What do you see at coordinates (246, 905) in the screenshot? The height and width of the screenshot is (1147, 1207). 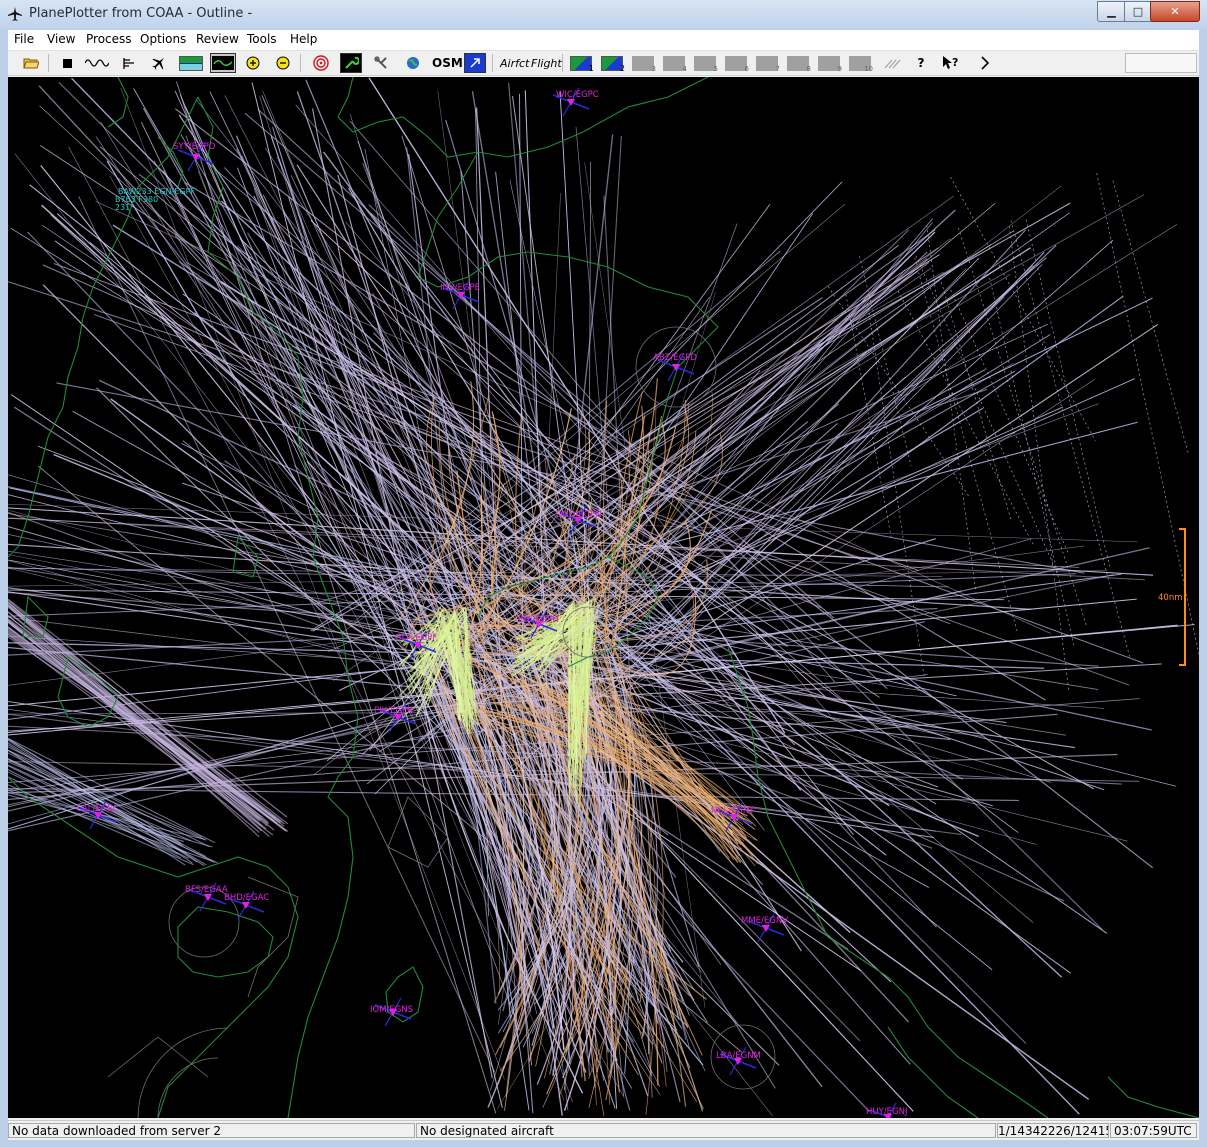 I see `airport-marker: BHD/EGAC` at bounding box center [246, 905].